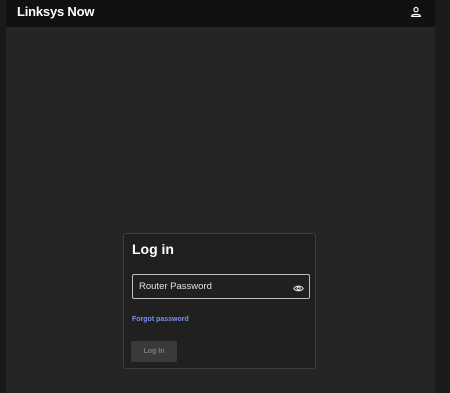 The width and height of the screenshot is (450, 393). What do you see at coordinates (154, 351) in the screenshot?
I see `log-in-button: Log In` at bounding box center [154, 351].